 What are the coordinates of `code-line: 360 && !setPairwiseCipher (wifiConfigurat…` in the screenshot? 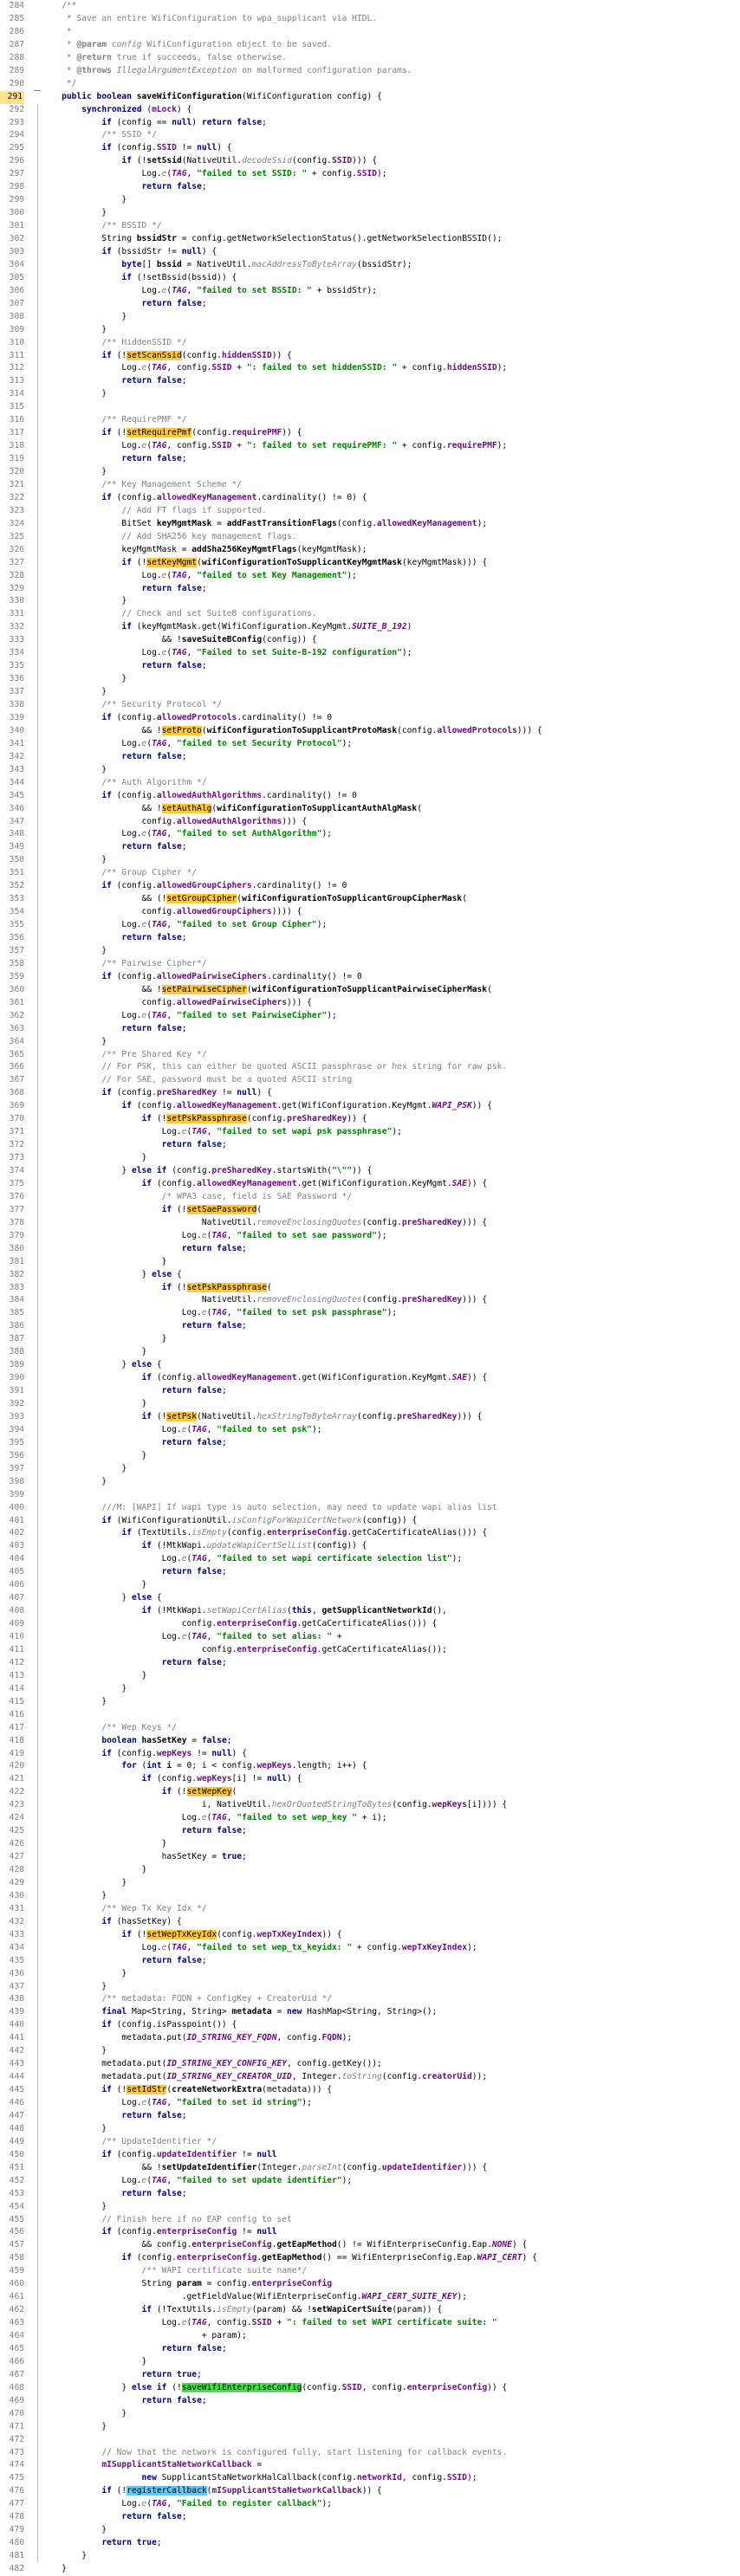 It's located at (370, 990).